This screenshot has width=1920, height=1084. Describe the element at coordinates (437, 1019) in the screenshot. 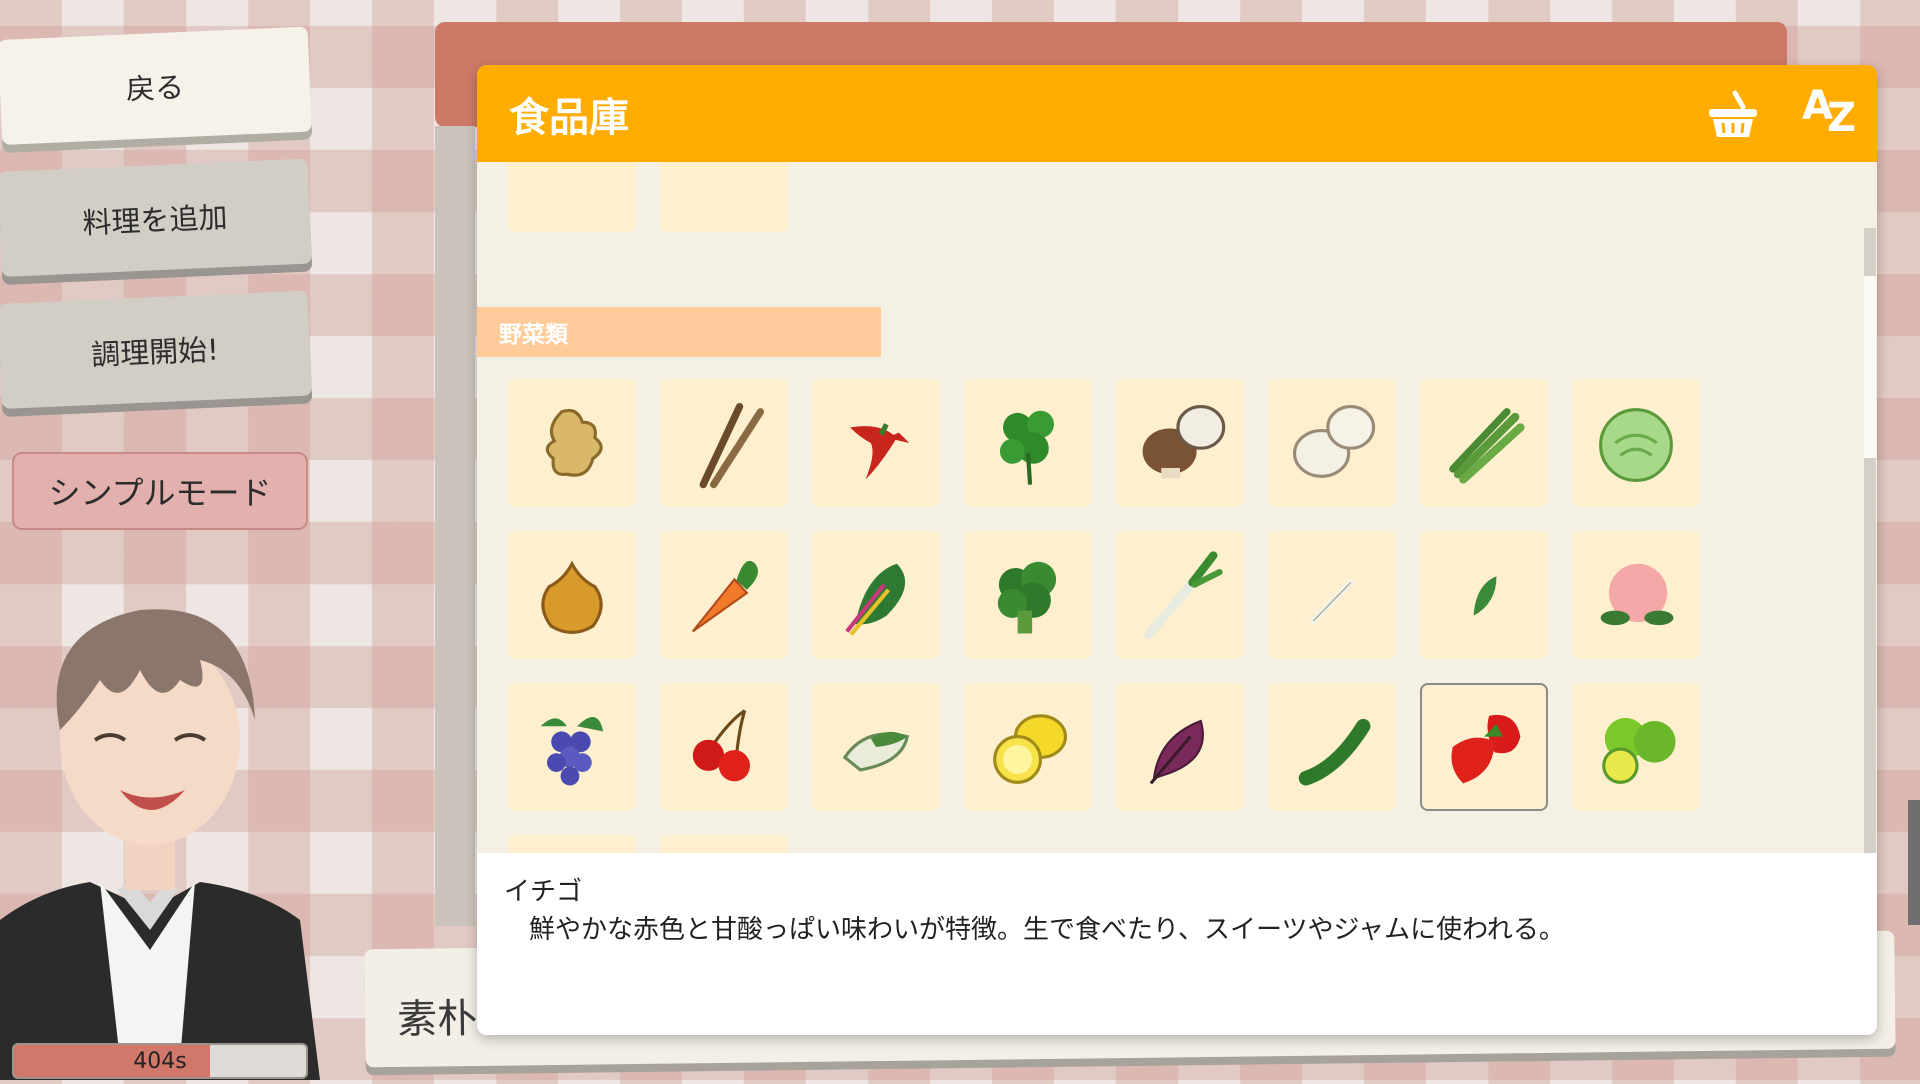

I see `dish-name: 素朴` at that location.